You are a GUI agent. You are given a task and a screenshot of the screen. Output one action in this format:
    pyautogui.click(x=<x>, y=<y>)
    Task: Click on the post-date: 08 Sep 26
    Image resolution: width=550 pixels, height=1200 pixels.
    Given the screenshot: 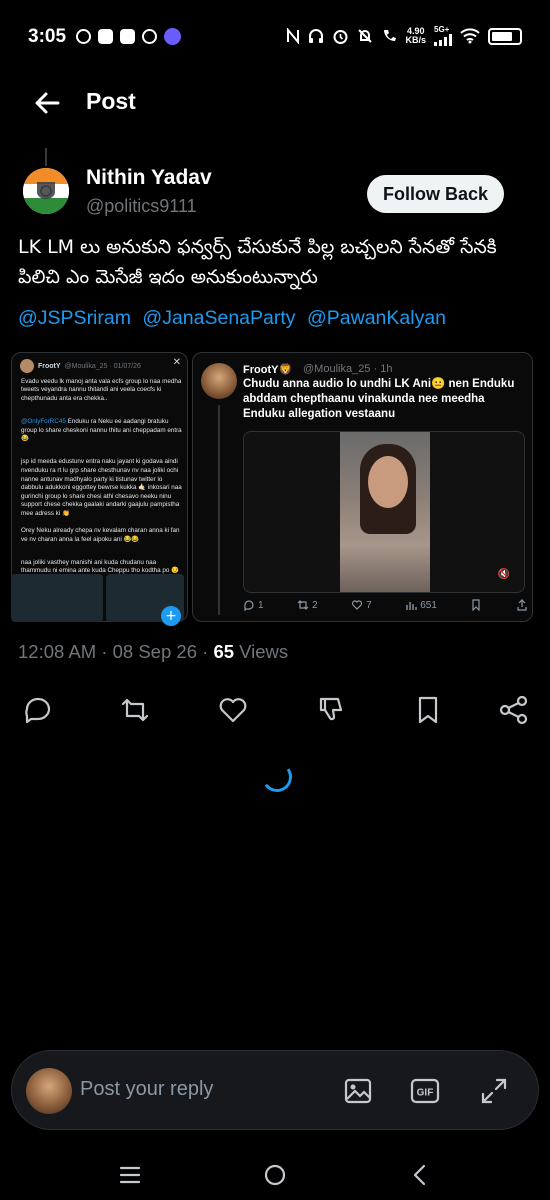 What is the action you would take?
    pyautogui.click(x=154, y=651)
    